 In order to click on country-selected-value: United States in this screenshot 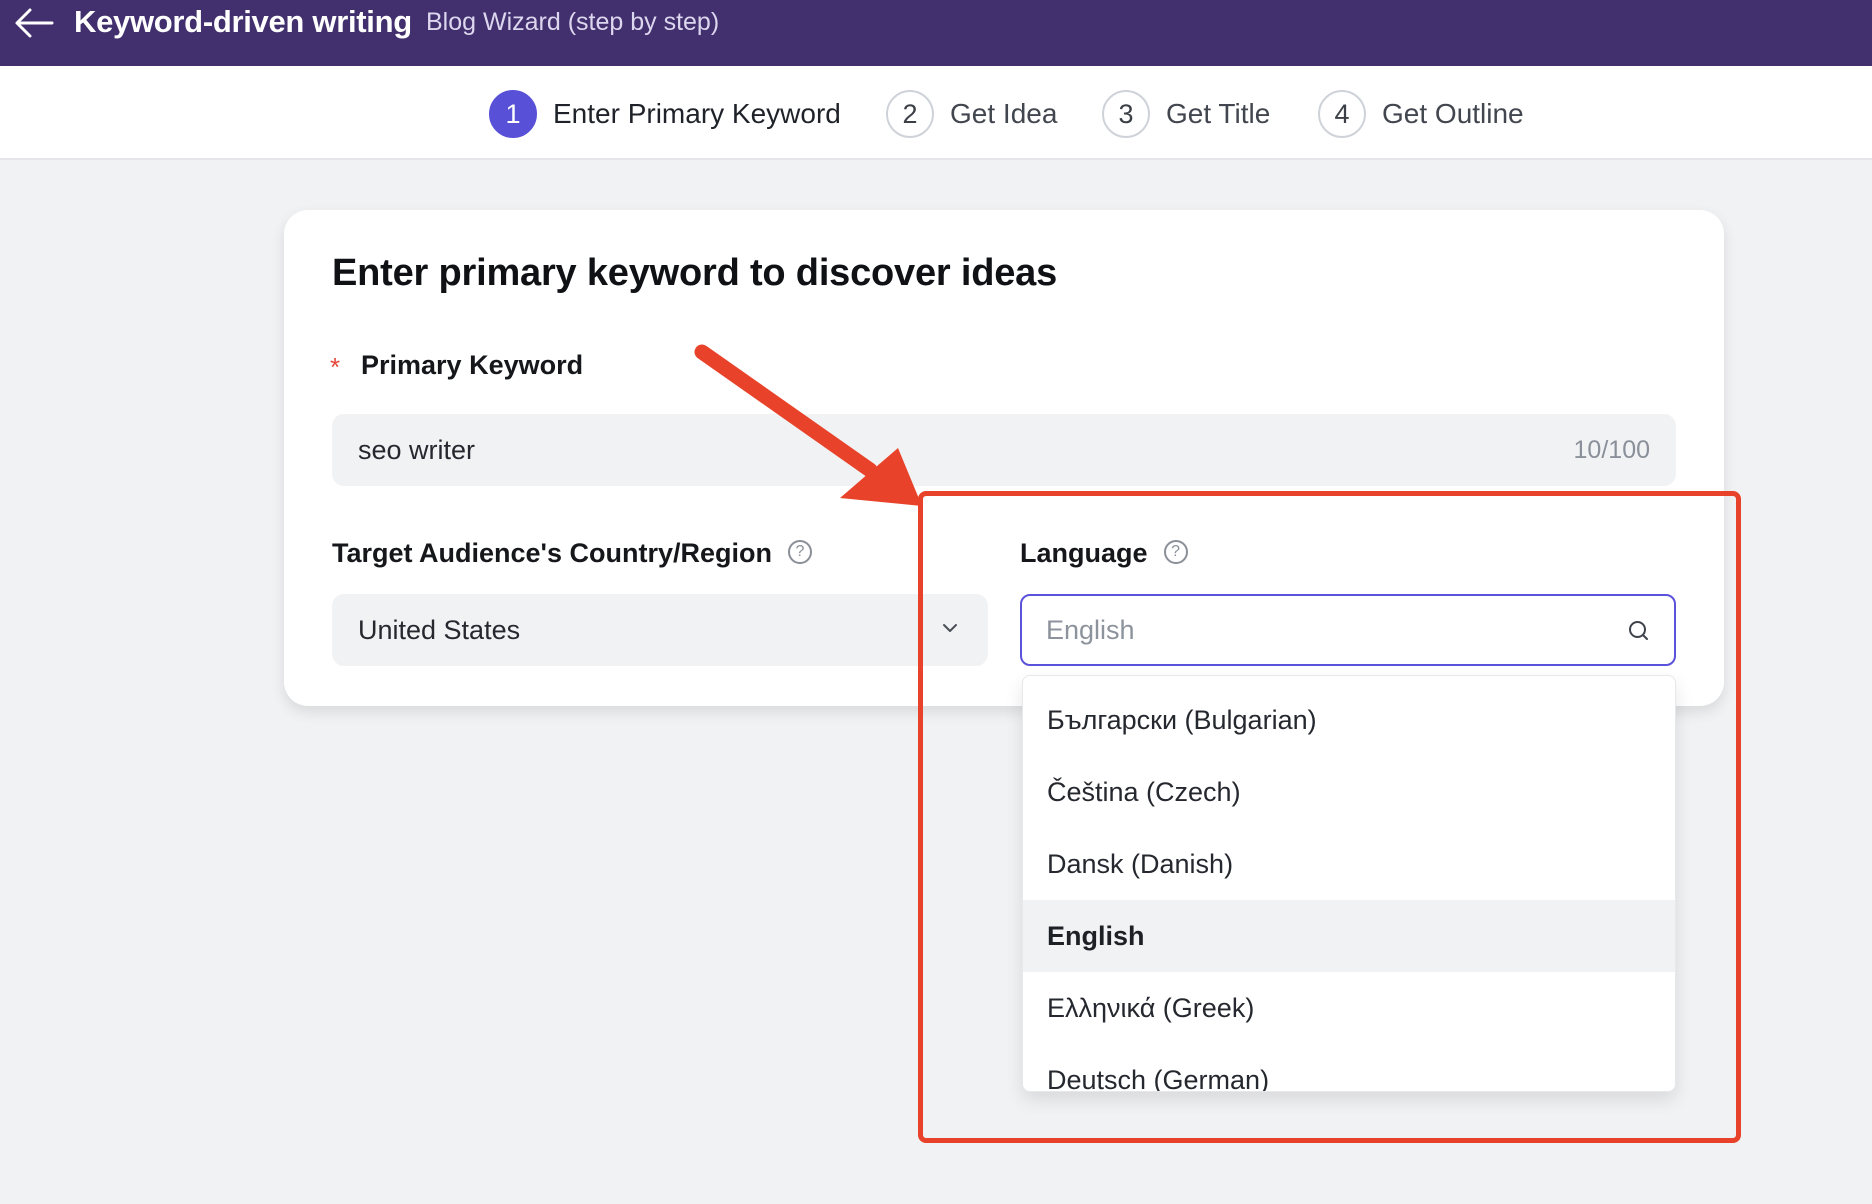, I will do `click(439, 629)`.